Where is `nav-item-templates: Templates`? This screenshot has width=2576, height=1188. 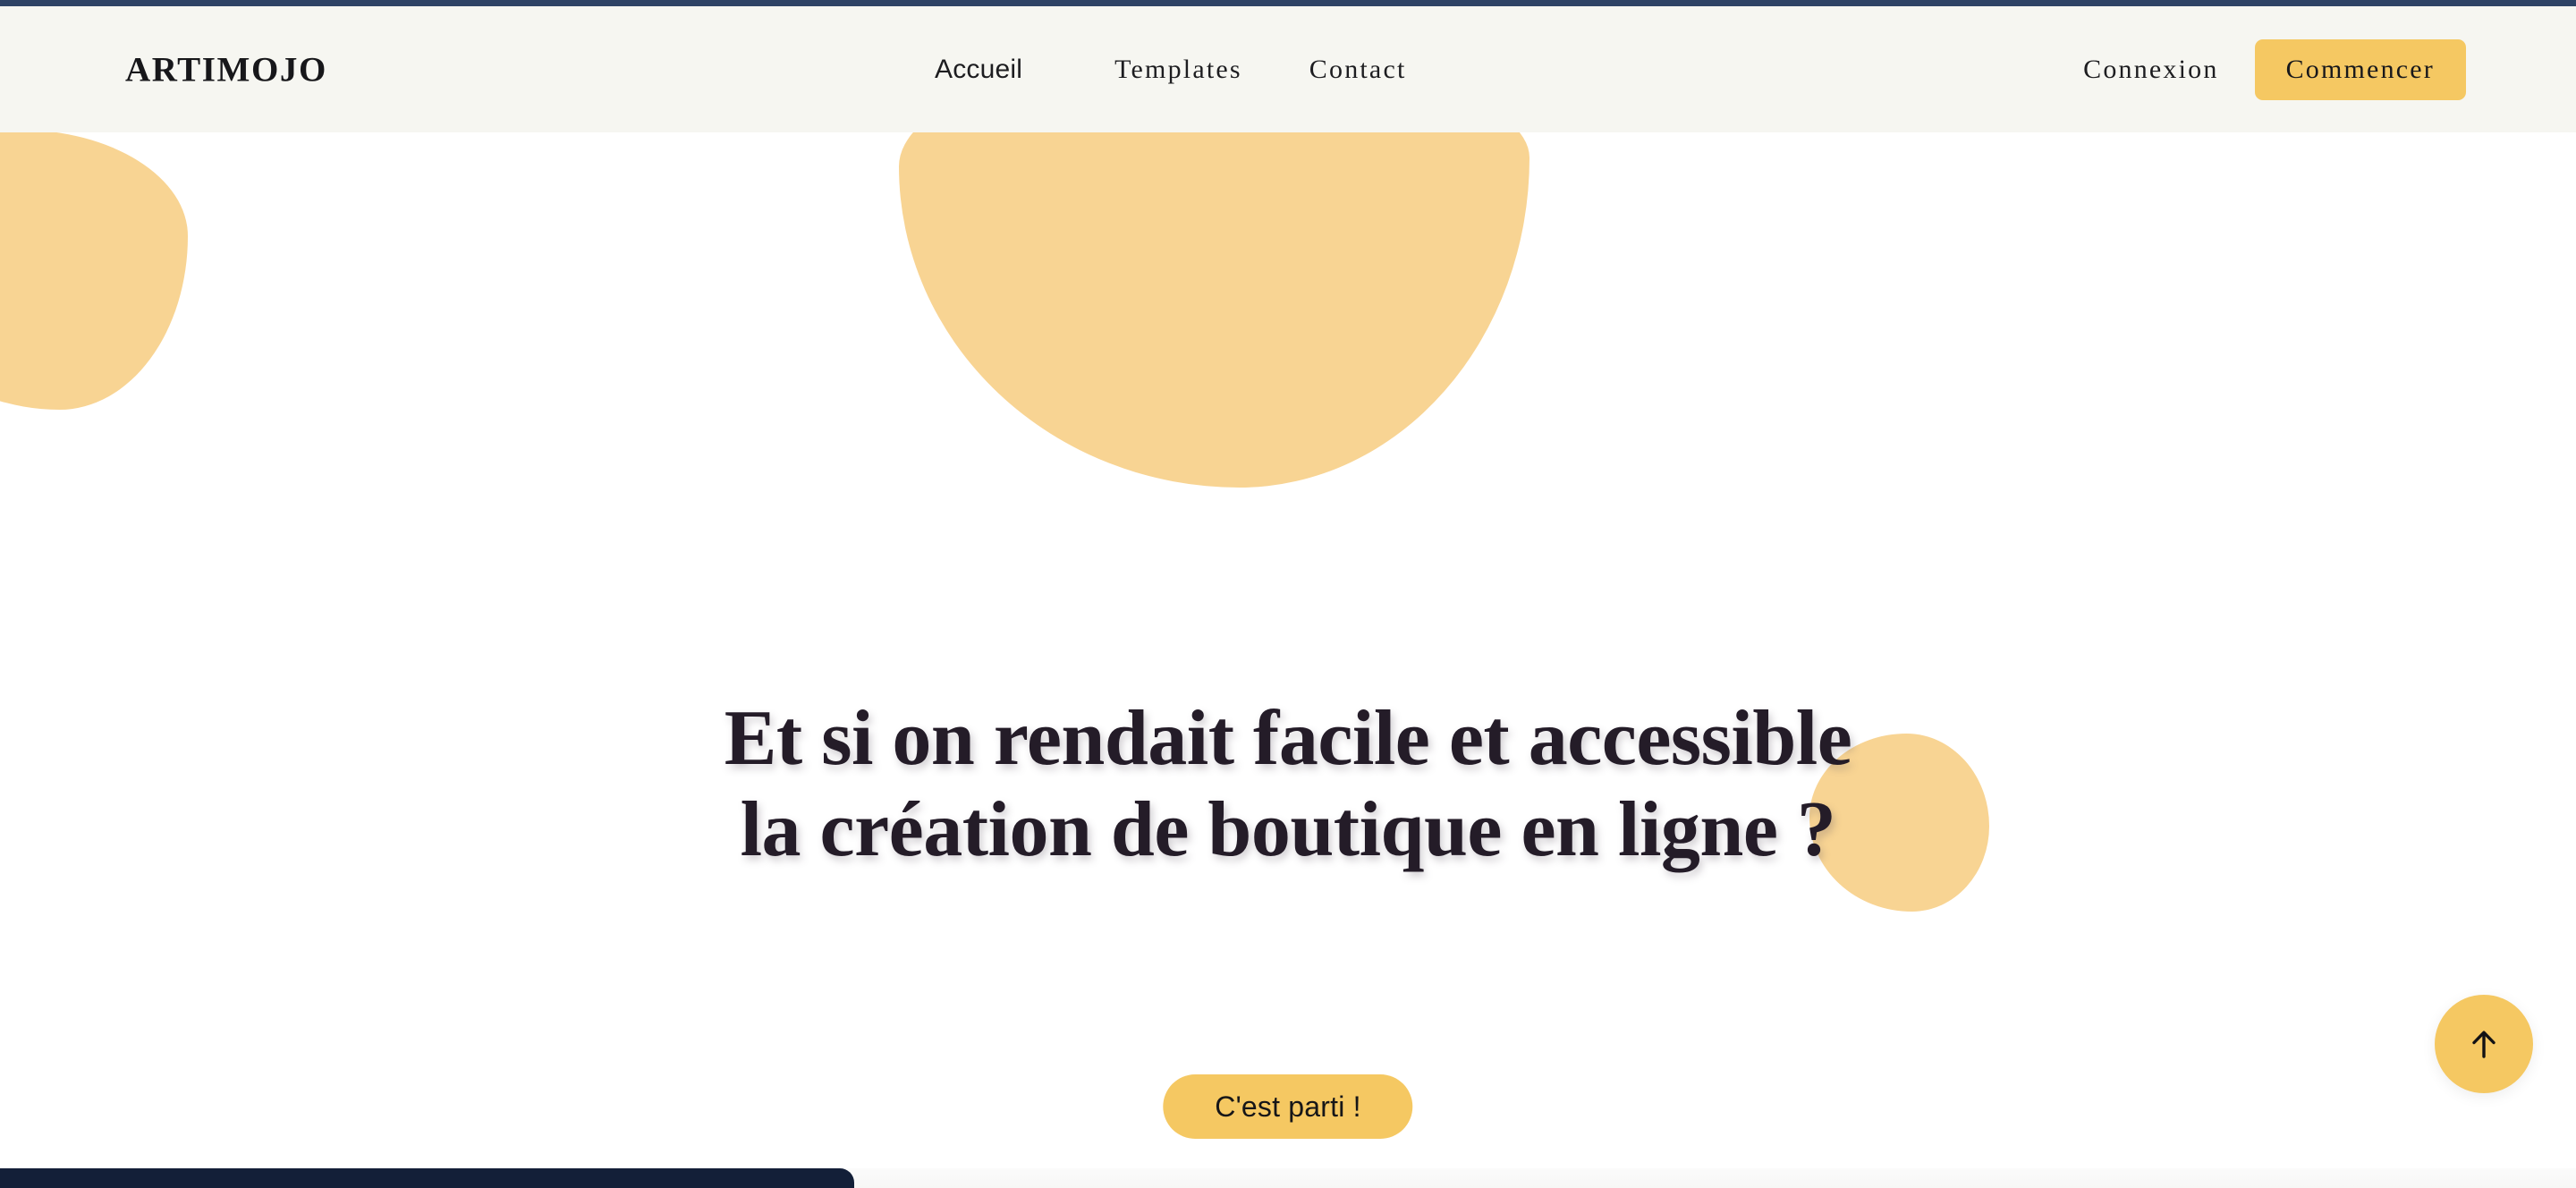
nav-item-templates: Templates is located at coordinates (1178, 69).